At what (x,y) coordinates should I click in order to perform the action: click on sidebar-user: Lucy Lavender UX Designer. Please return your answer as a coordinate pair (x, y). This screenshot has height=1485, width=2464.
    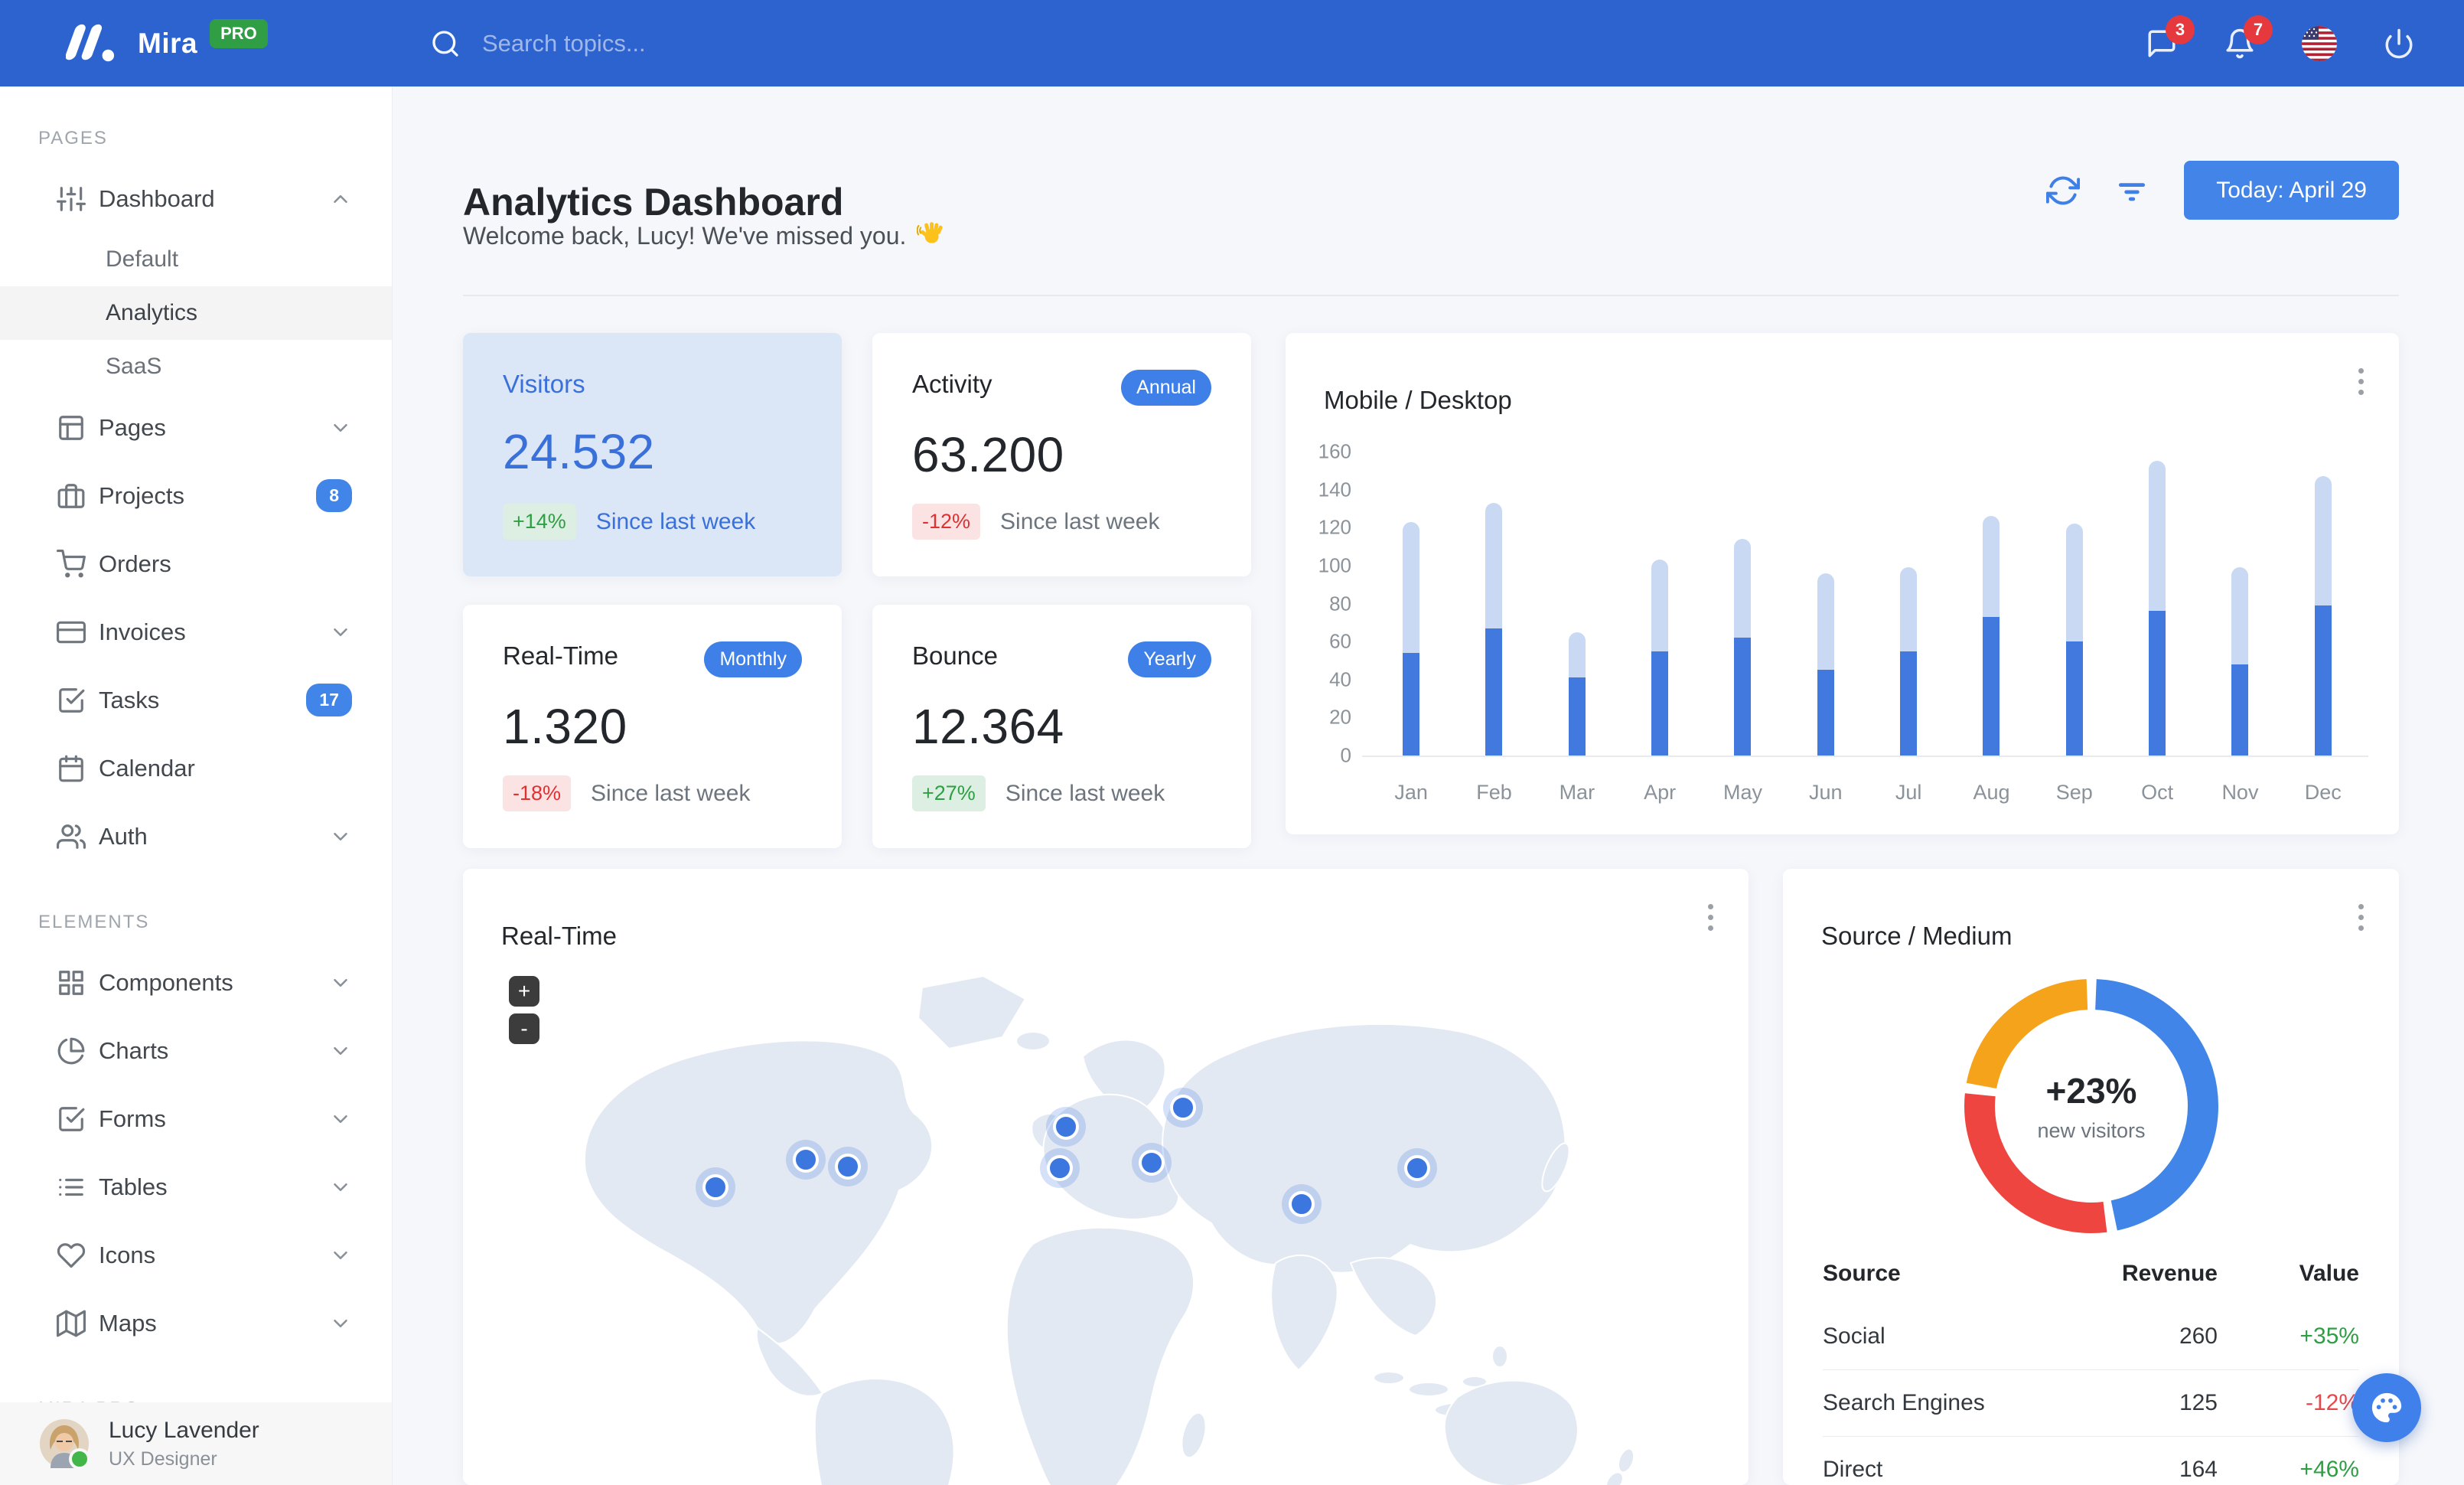
    Looking at the image, I should click on (196, 1443).